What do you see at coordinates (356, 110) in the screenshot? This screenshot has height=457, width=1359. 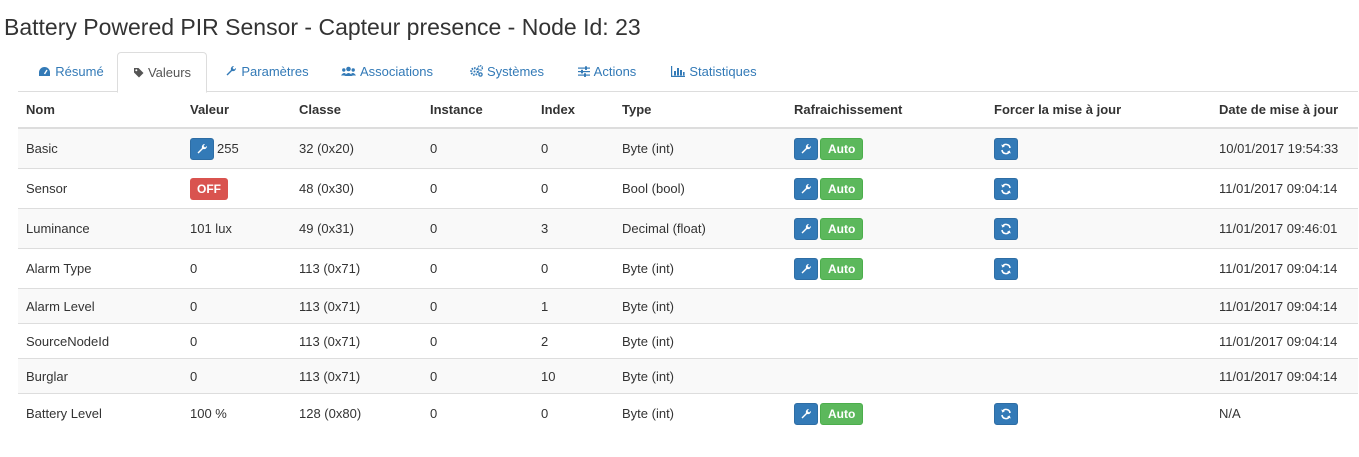 I see `header-classe: Classe` at bounding box center [356, 110].